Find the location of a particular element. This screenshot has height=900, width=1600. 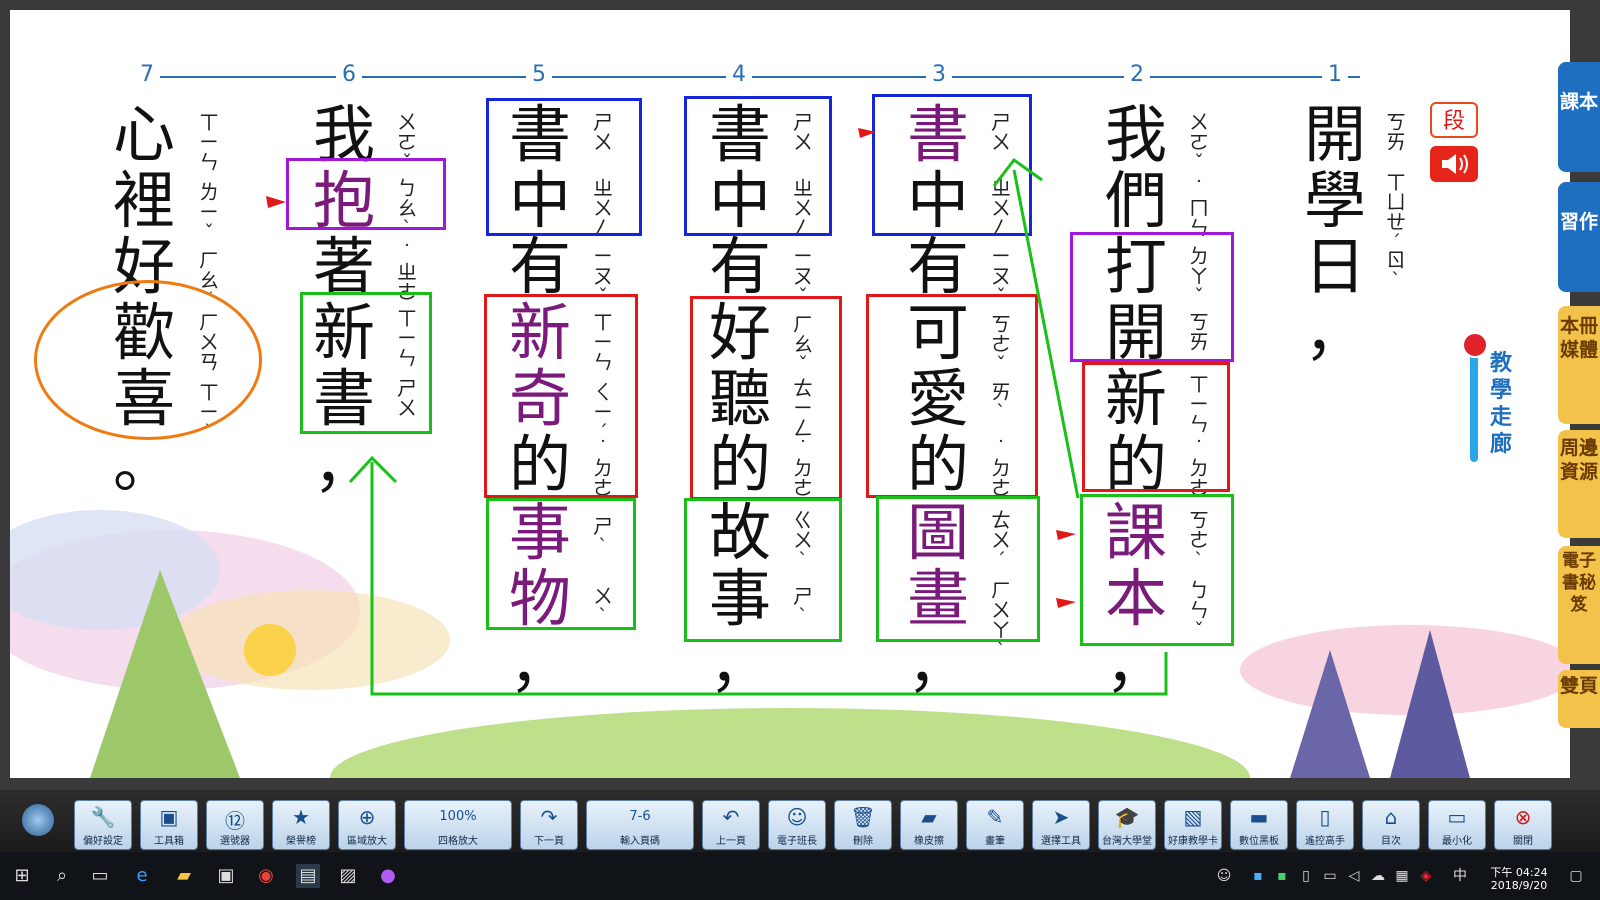

close-icon: ⊗ is located at coordinates (1523, 817).